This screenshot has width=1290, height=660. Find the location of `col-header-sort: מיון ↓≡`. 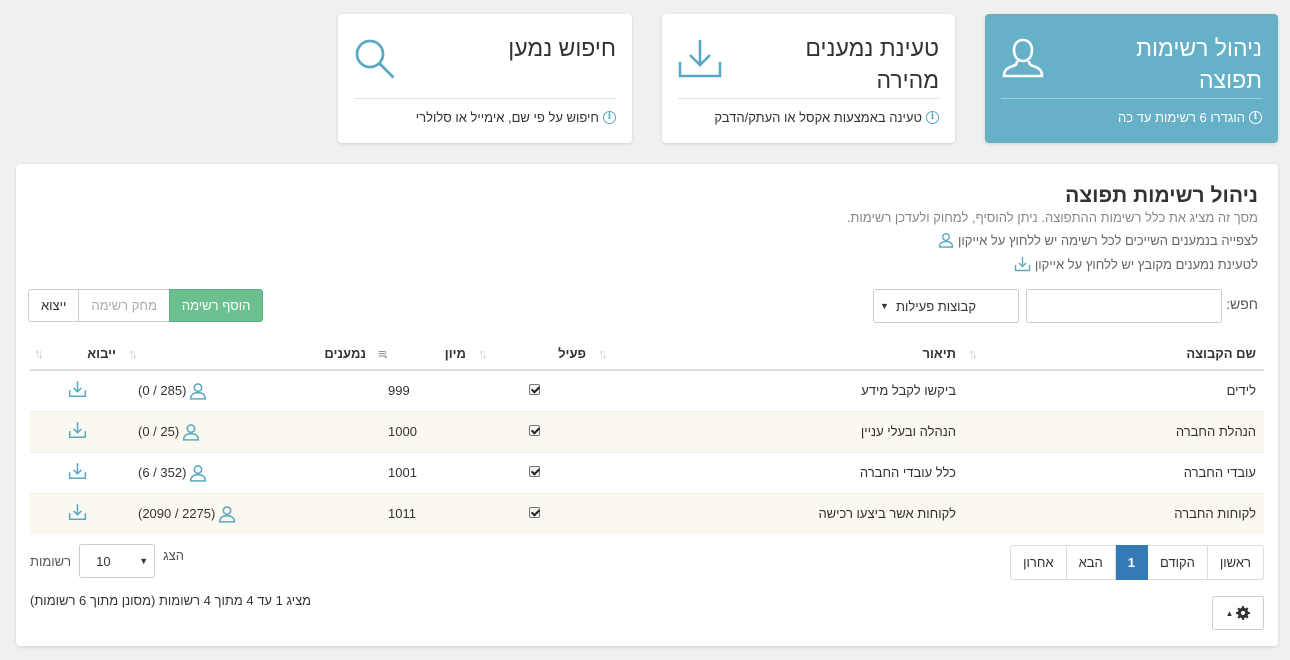

col-header-sort: מיון ↓≡ is located at coordinates (424, 354).